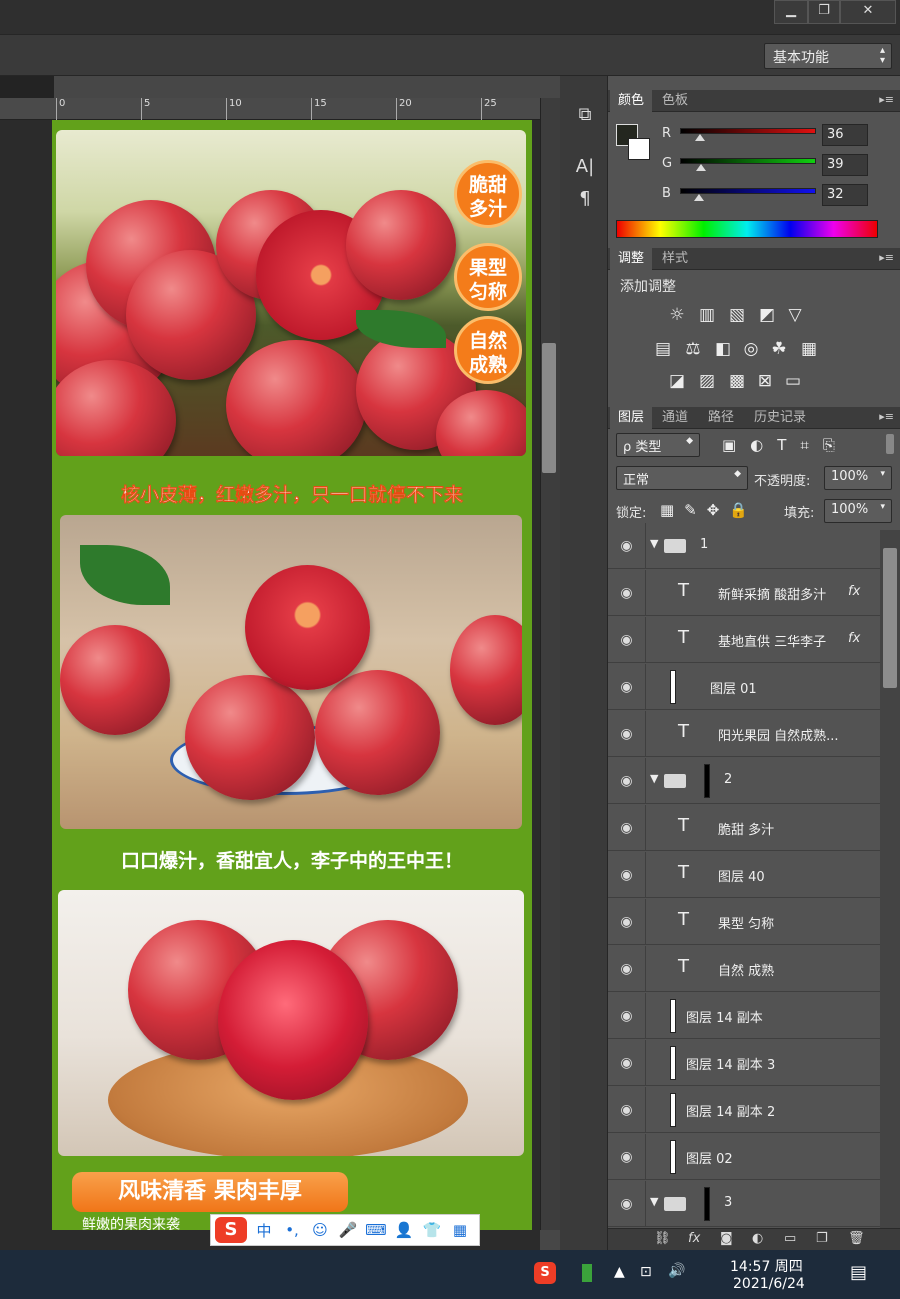  Describe the element at coordinates (845, 165) in the screenshot. I see `g-value: 39` at that location.